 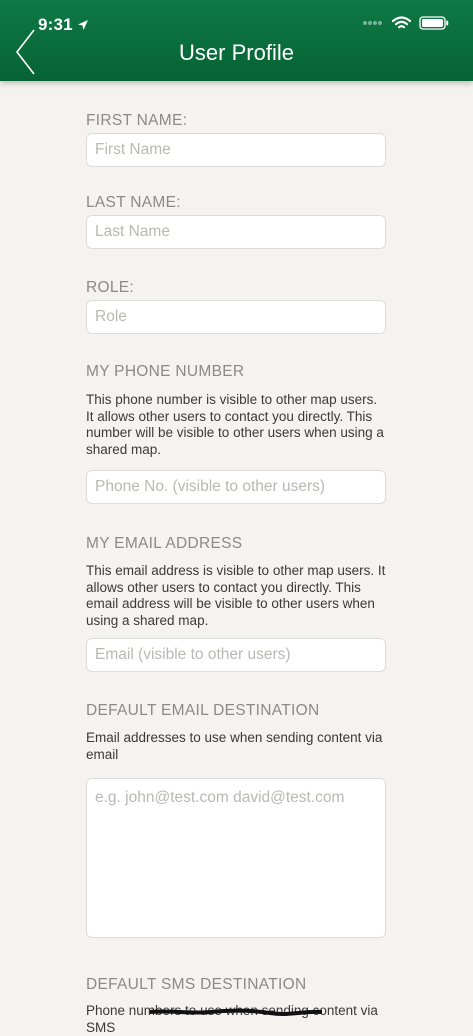 I want to click on phone-label: MY PHONE NUMBER, so click(x=165, y=371).